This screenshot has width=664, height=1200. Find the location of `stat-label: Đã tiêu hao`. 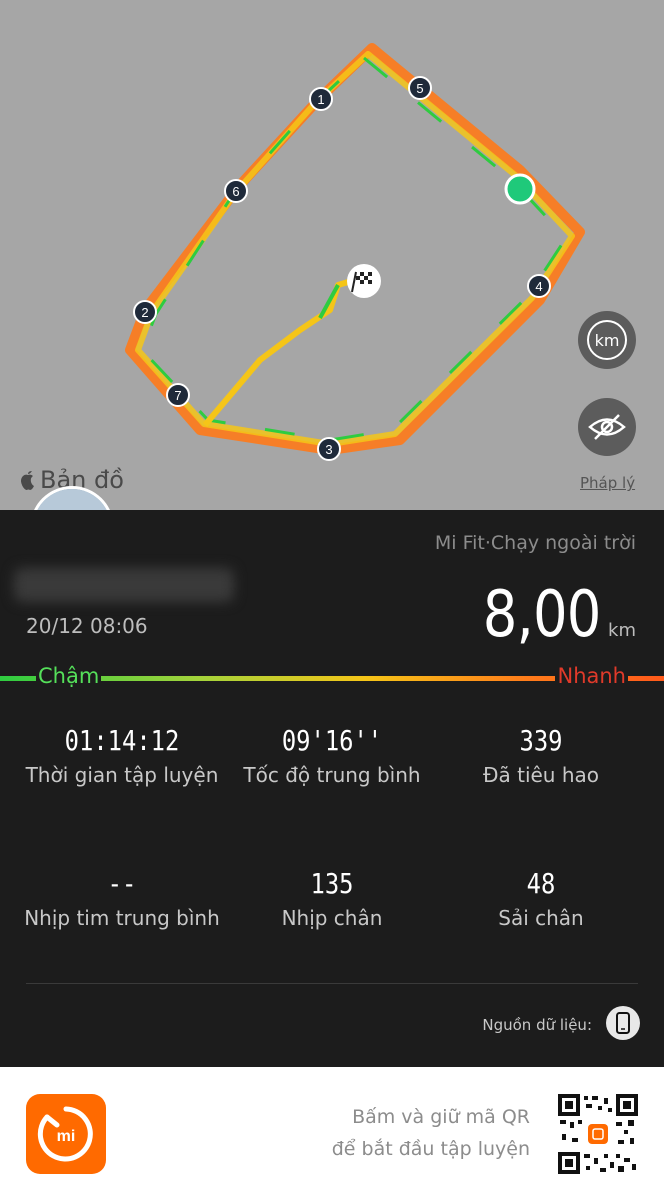

stat-label: Đã tiêu hao is located at coordinates (540, 775).